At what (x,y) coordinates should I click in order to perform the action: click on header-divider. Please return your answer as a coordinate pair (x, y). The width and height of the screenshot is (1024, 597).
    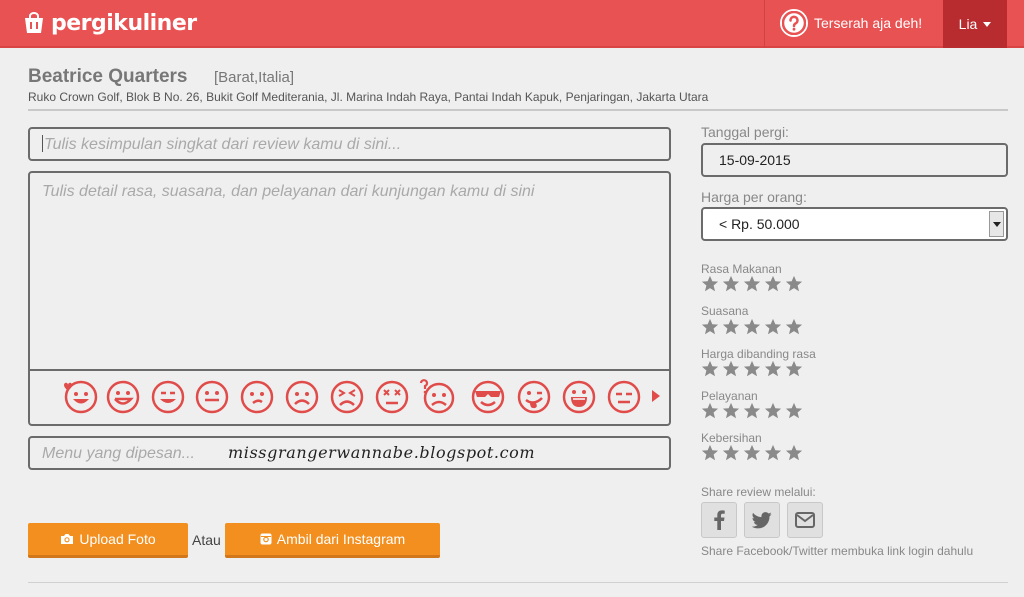
    Looking at the image, I should click on (764, 24).